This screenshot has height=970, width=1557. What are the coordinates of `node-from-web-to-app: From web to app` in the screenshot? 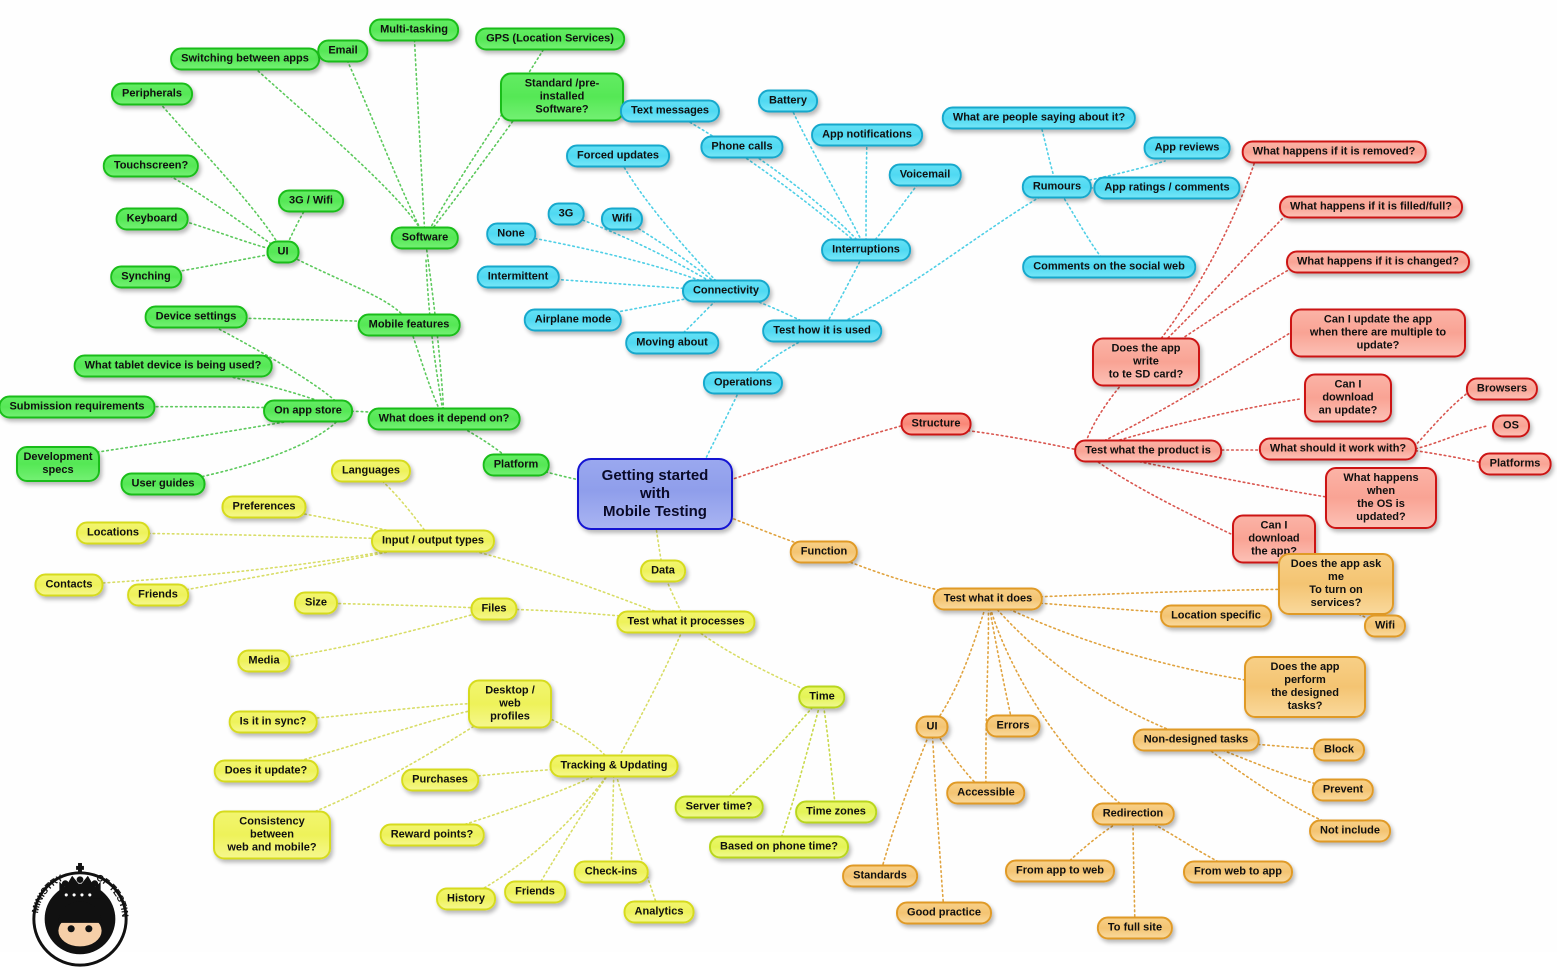 It's located at (1238, 872).